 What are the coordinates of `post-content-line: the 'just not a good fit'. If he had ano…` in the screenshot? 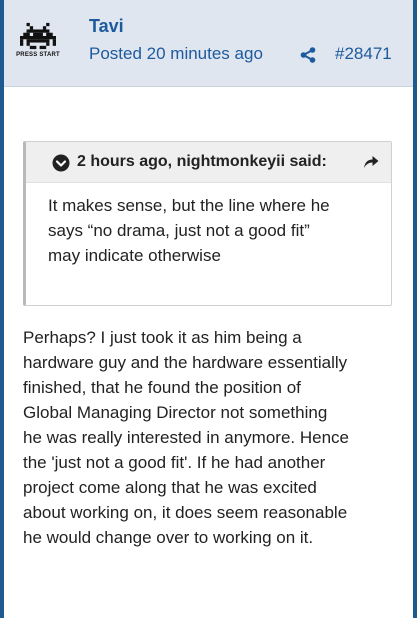 It's located at (174, 462).